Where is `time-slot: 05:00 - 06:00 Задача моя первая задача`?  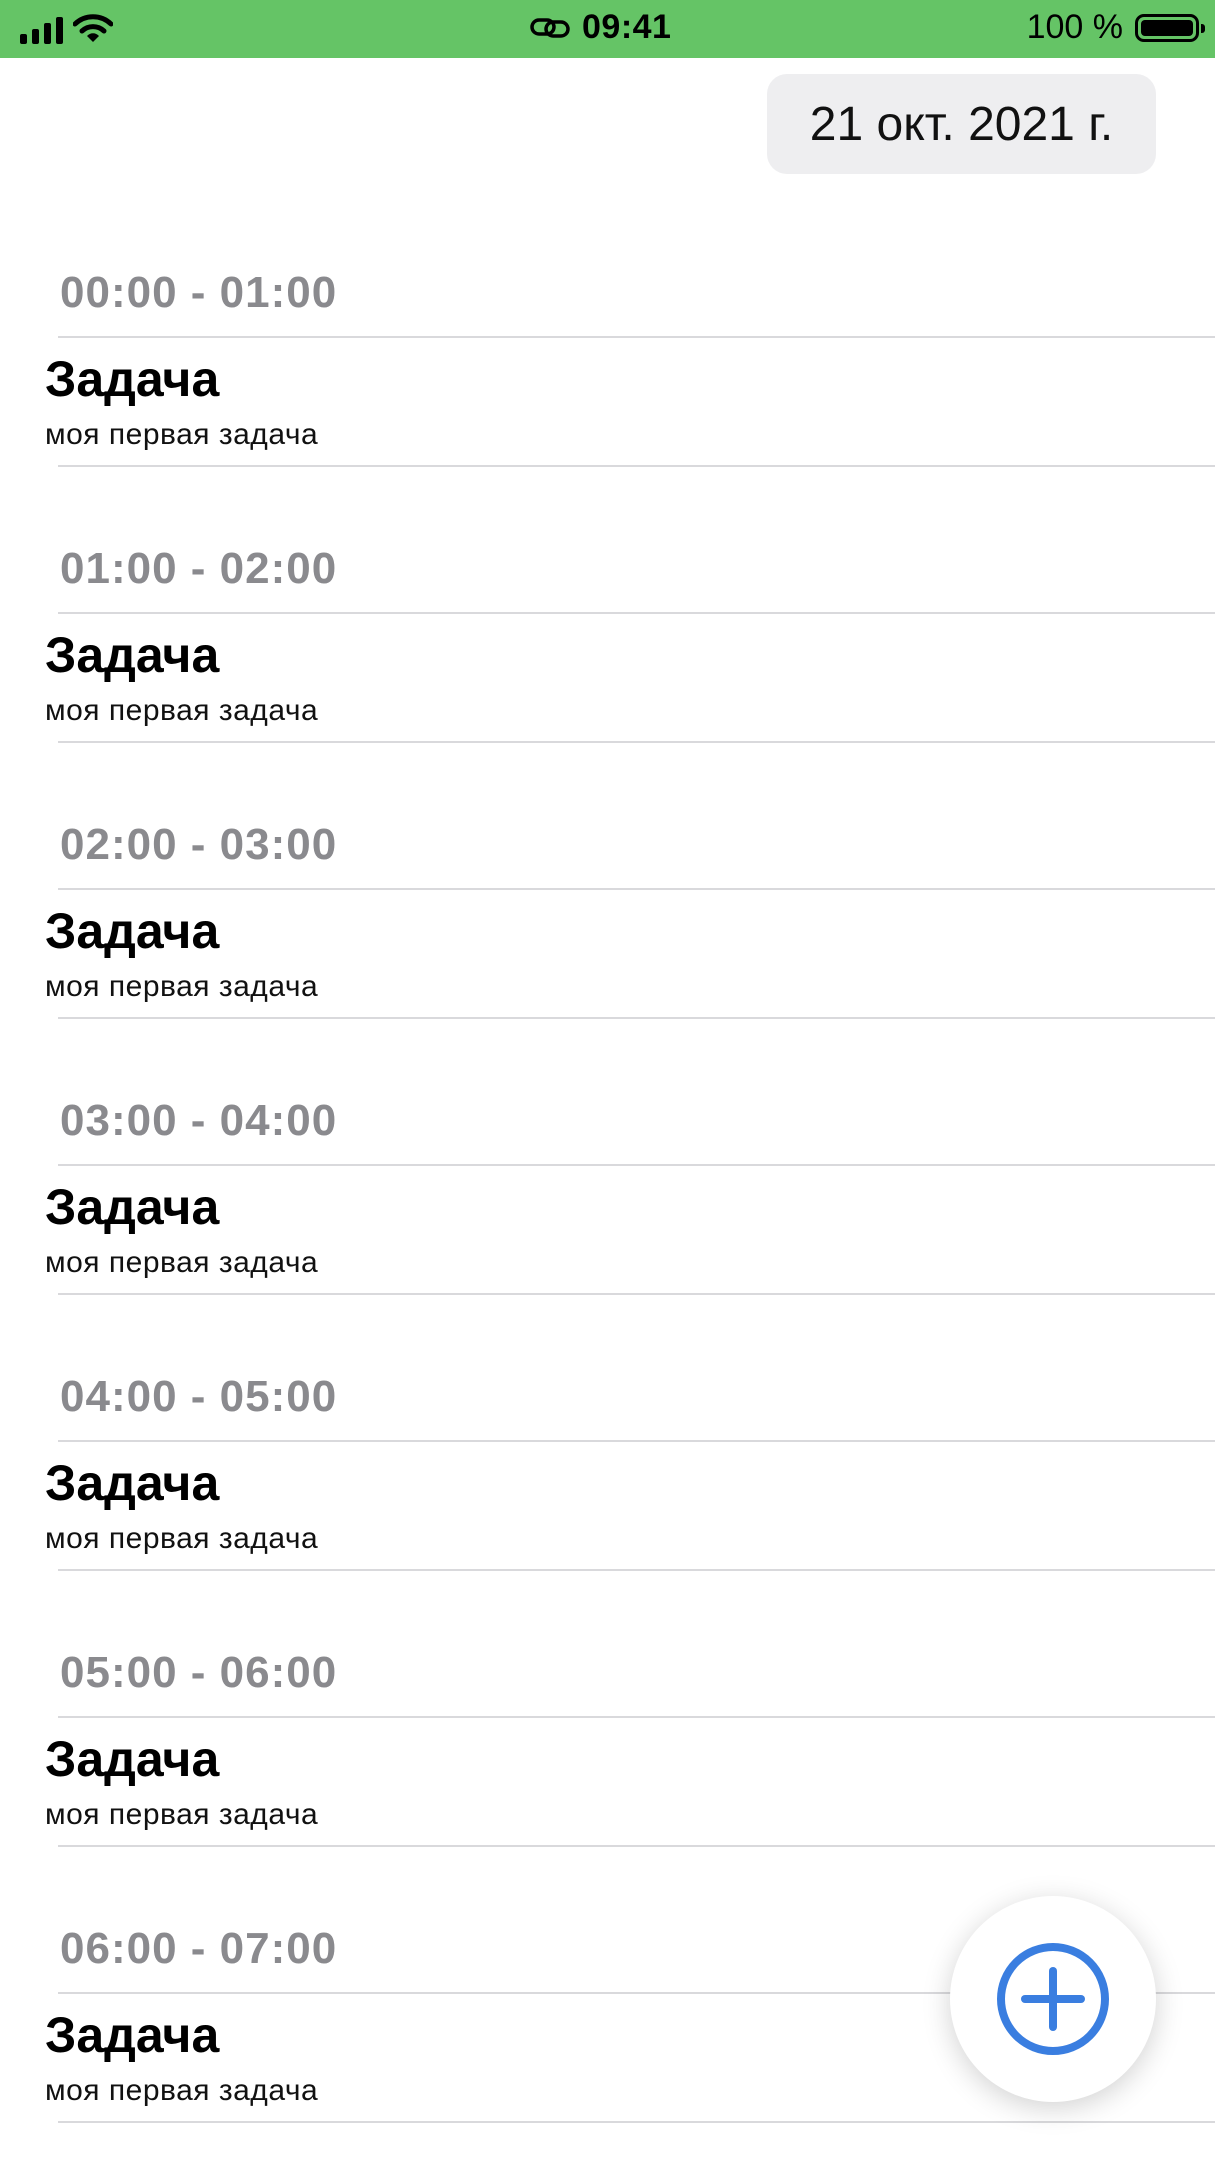 time-slot: 05:00 - 06:00 Задача моя первая задача is located at coordinates (607, 1768).